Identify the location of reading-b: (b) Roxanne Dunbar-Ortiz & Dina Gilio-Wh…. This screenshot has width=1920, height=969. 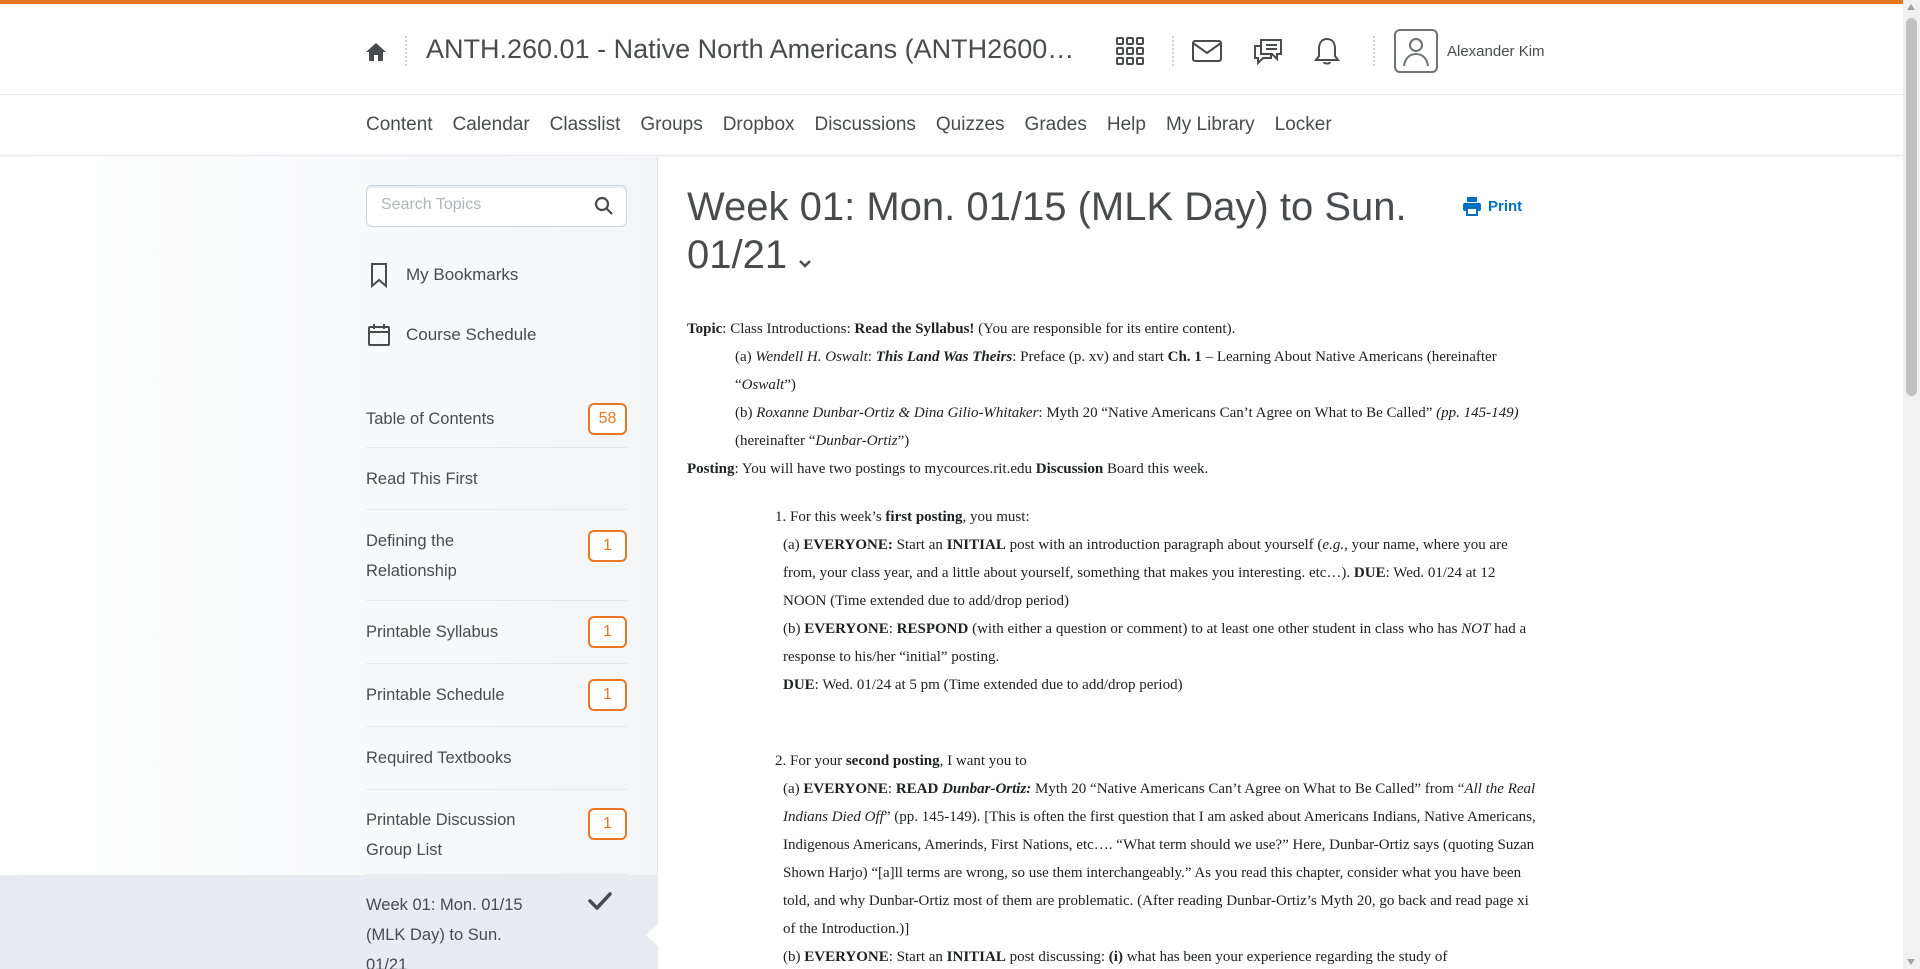
(1112, 427).